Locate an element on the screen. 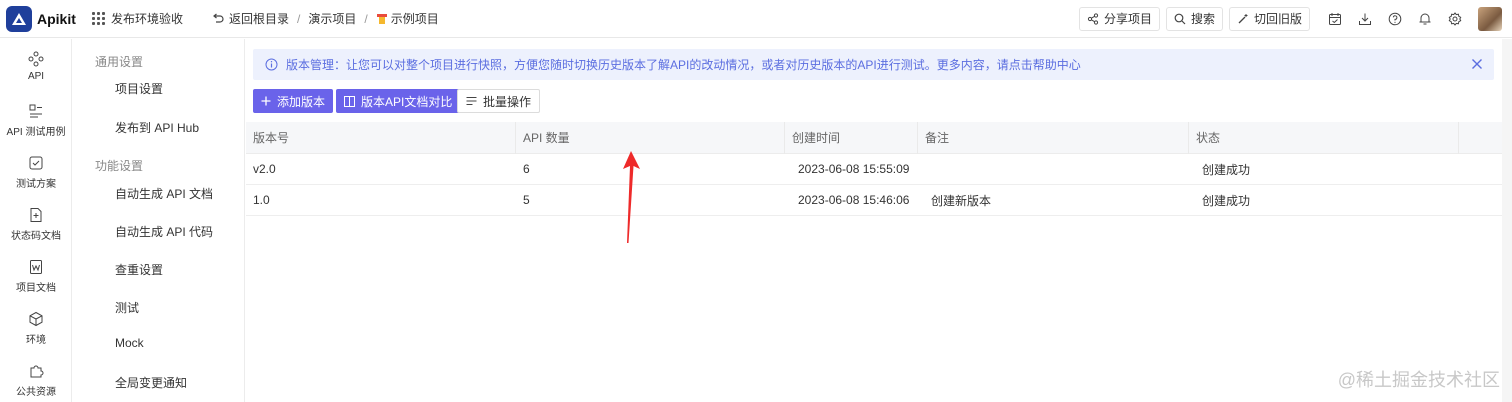 The width and height of the screenshot is (1512, 402). column-header-actions is located at coordinates (1480, 138).